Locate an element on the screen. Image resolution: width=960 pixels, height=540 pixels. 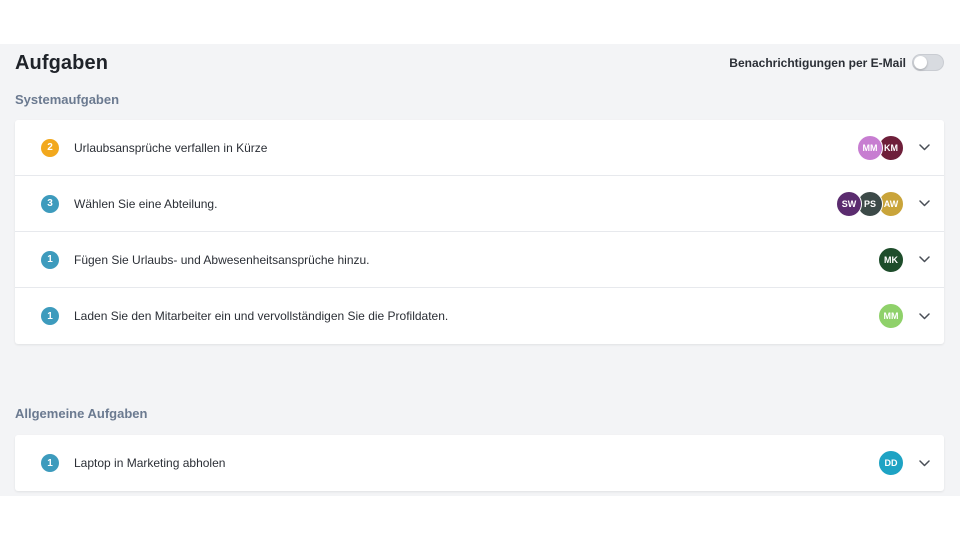
assignee-avatars: KM MM is located at coordinates (880, 147).